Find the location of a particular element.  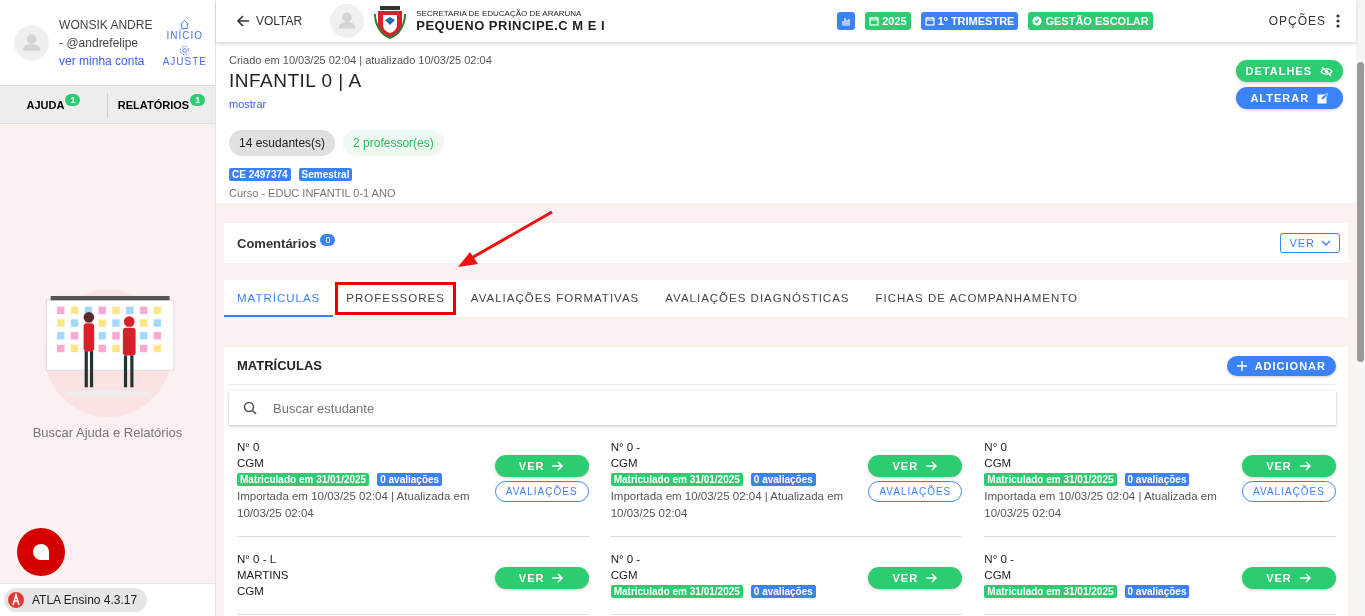

enrollments-title: MATRÍCULAS is located at coordinates (279, 365).